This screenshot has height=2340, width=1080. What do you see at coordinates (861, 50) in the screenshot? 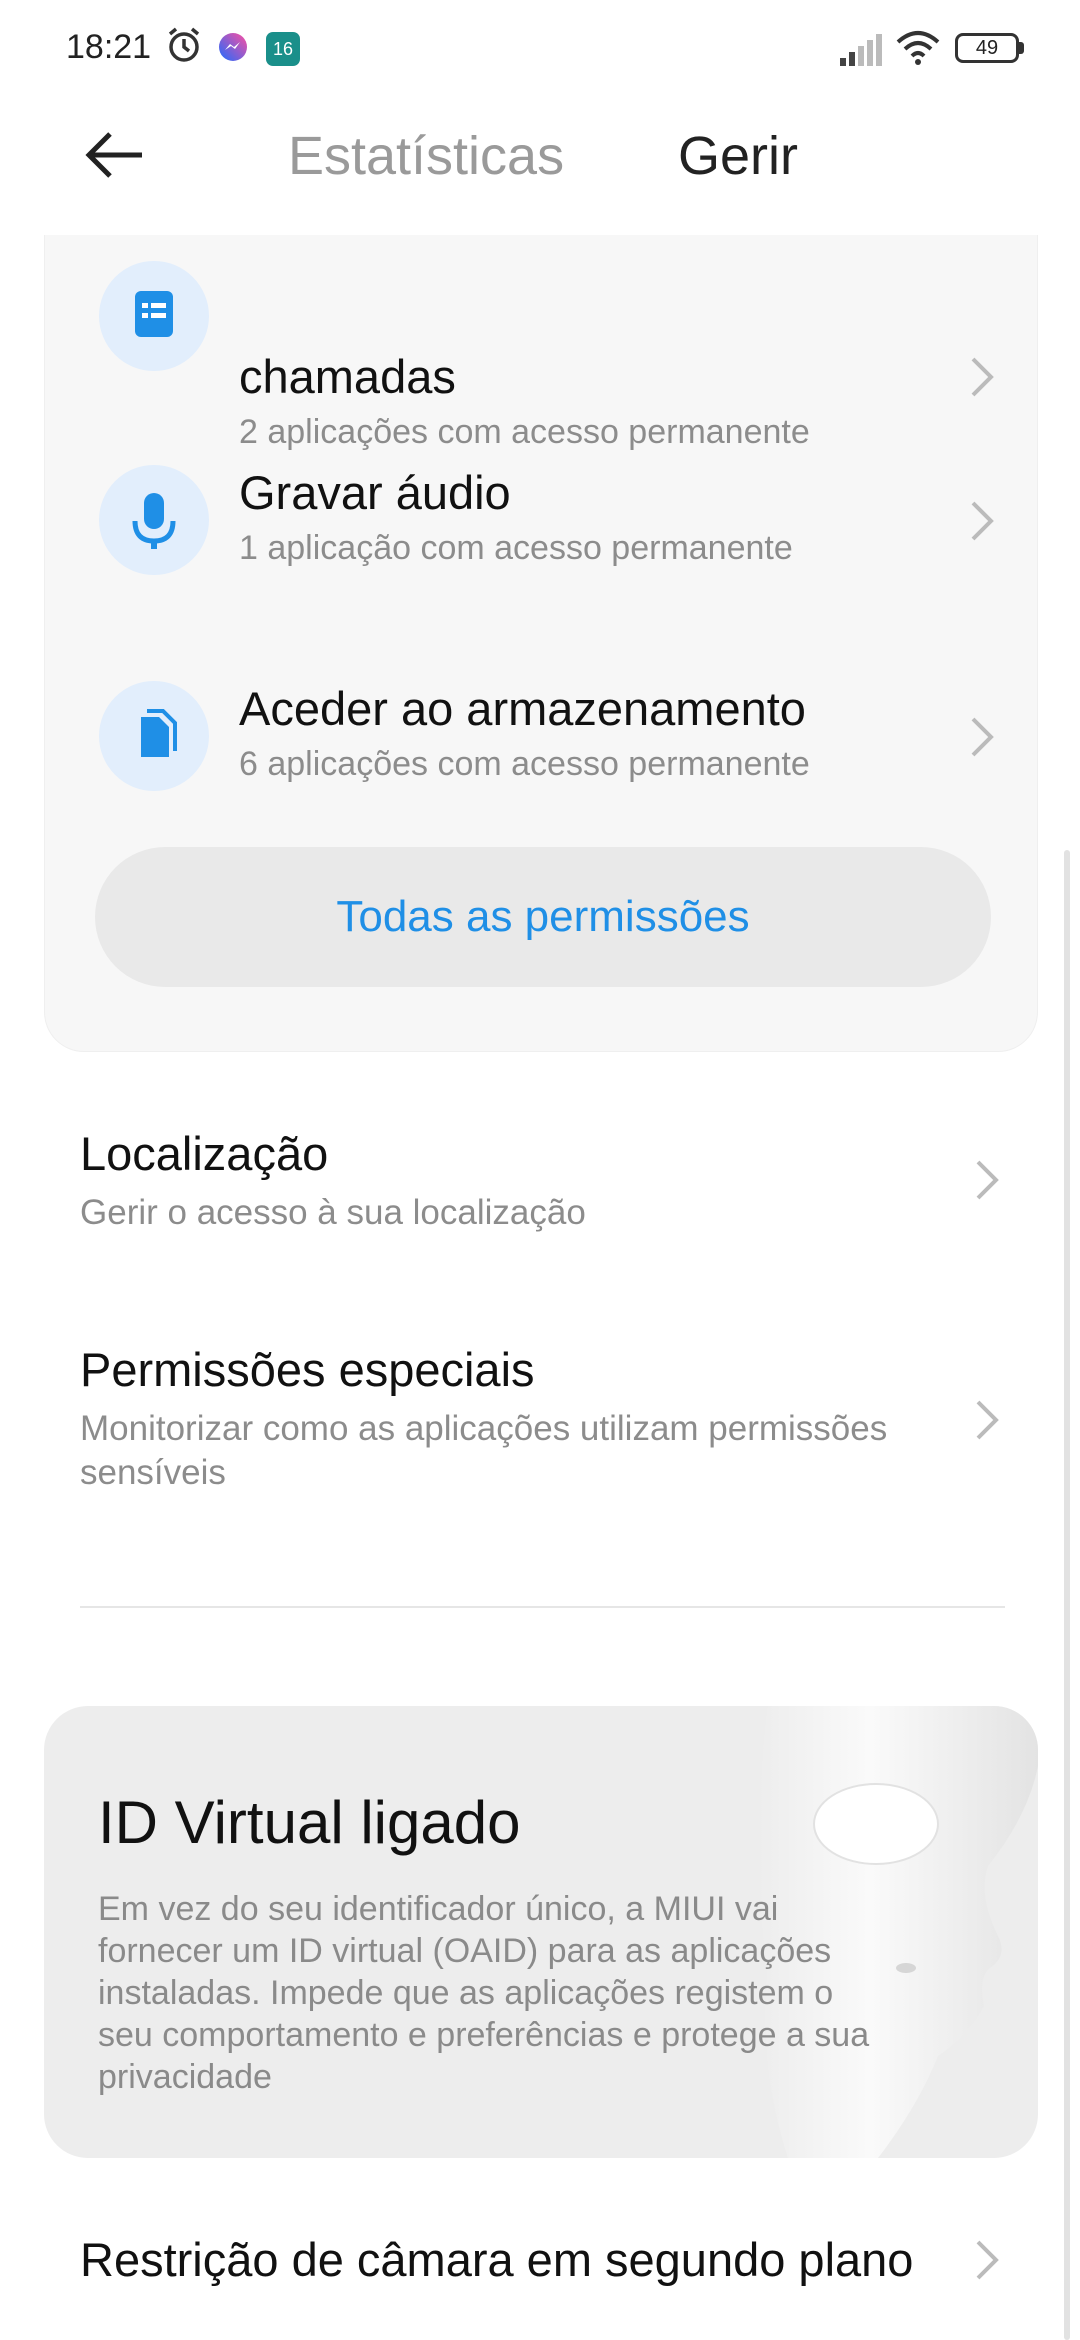
I see `signal-icon` at bounding box center [861, 50].